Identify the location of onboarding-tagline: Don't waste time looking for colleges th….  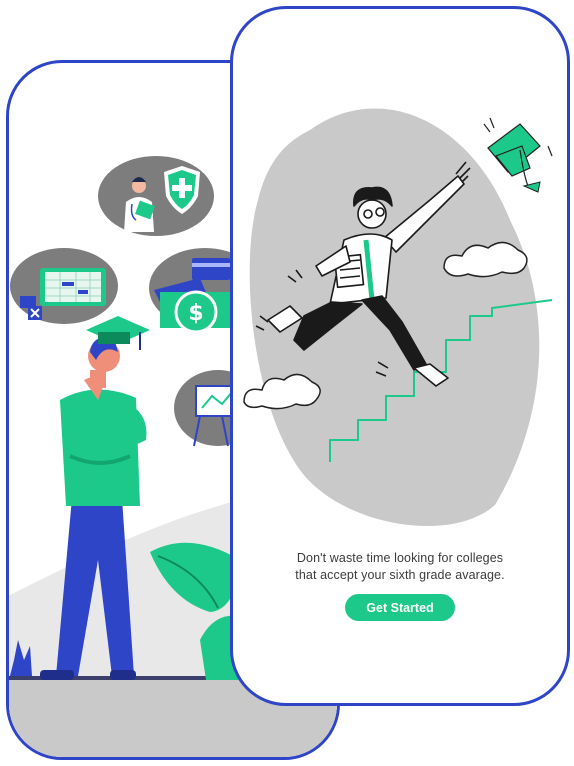
(400, 567).